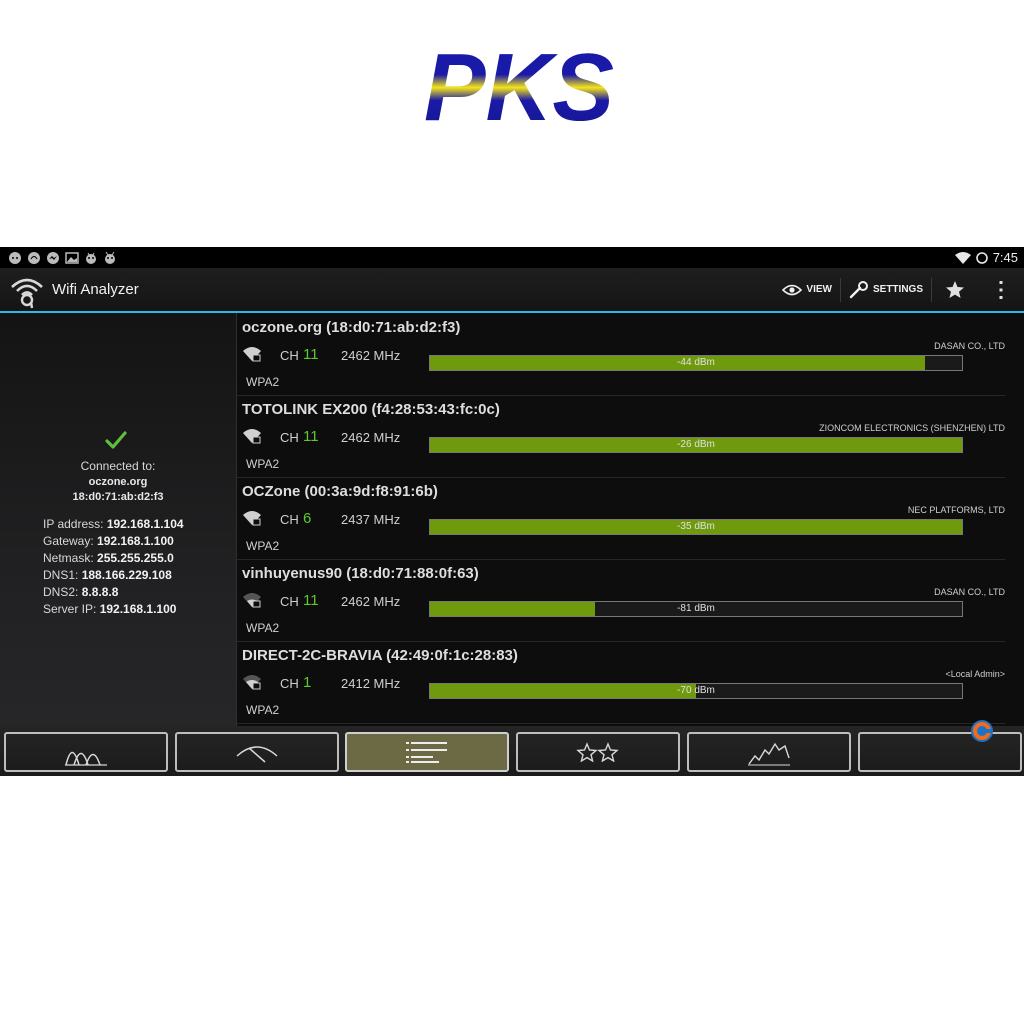 This screenshot has width=1024, height=1024. Describe the element at coordinates (70, 609) in the screenshot. I see `detail-label: Server IP:` at that location.